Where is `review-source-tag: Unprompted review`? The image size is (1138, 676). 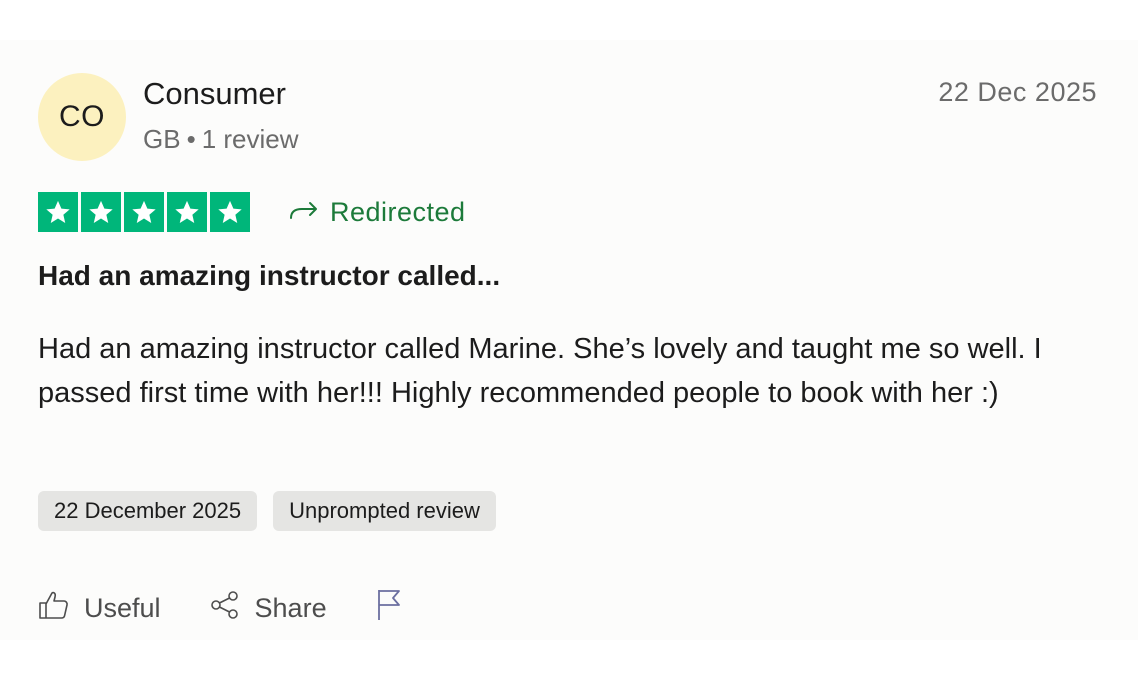 review-source-tag: Unprompted review is located at coordinates (384, 511).